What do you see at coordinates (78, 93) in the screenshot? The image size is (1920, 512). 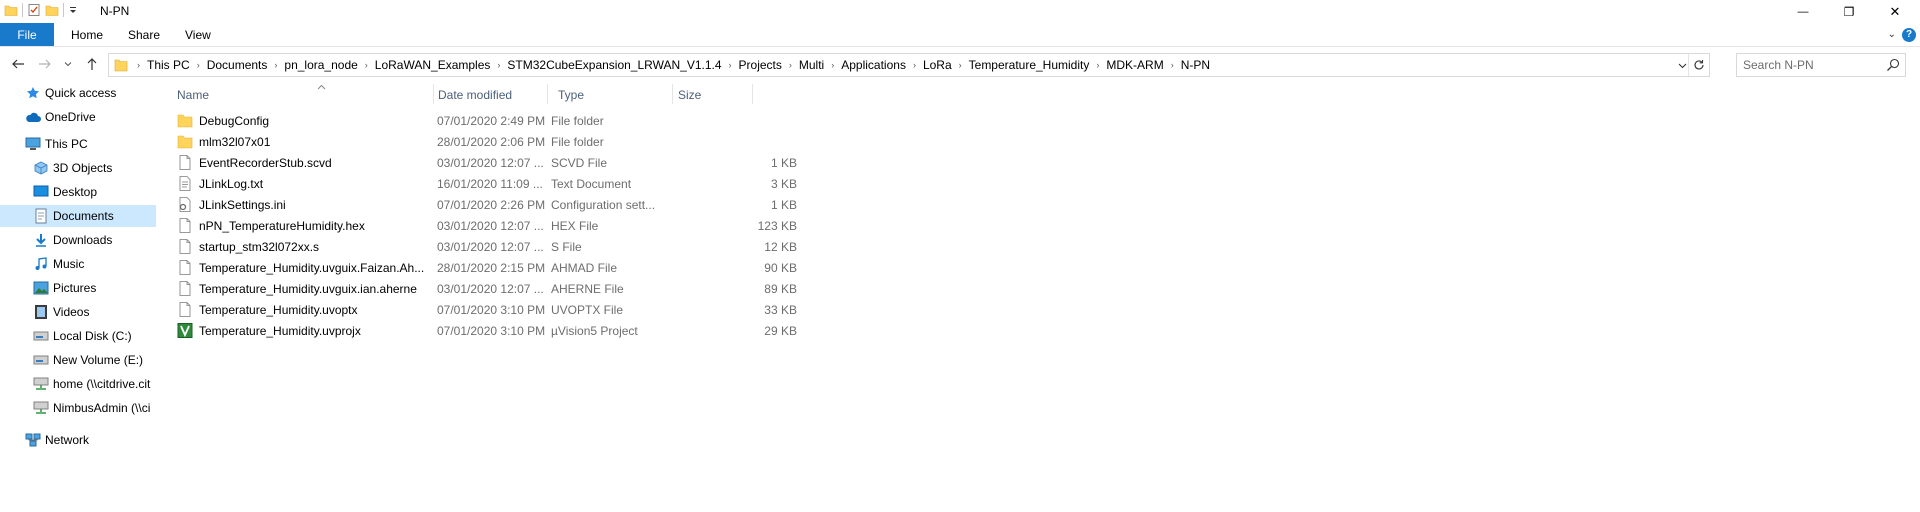 I see `sidebar-item-quick-access: Quick access` at bounding box center [78, 93].